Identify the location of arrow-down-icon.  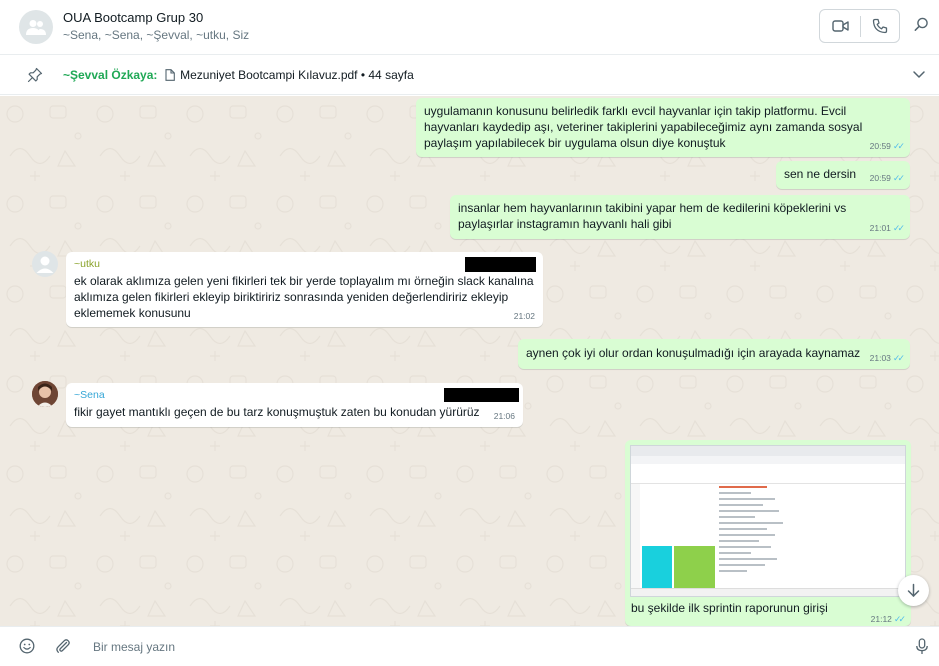
(913, 590).